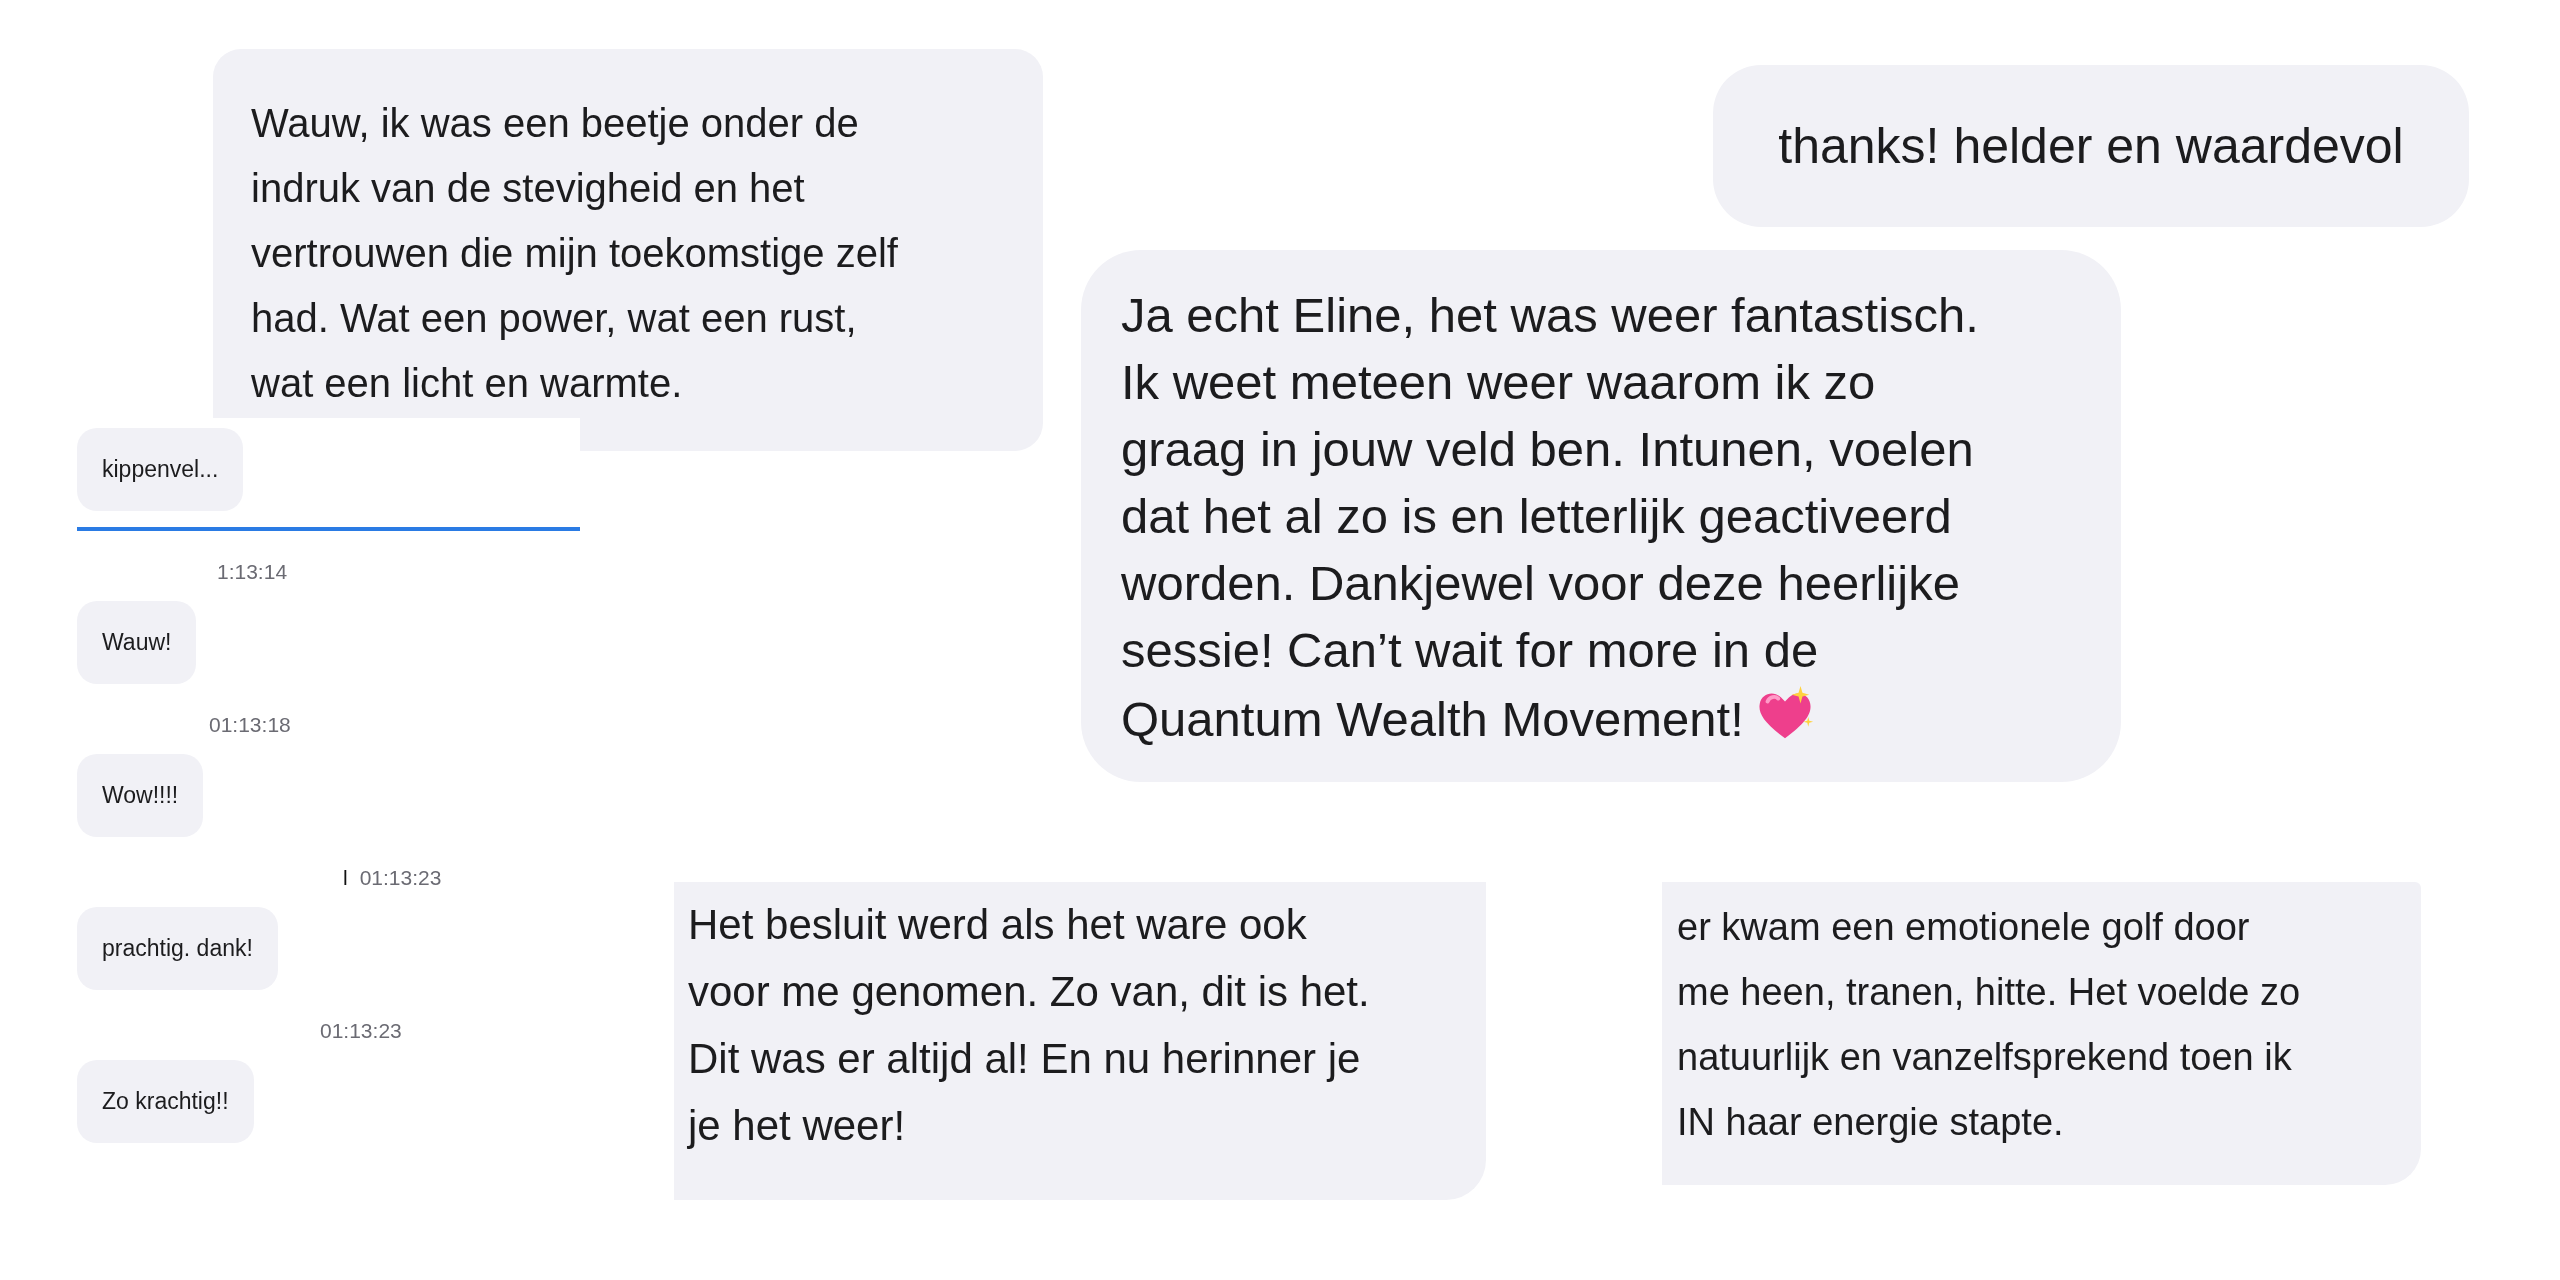 Image resolution: width=2560 pixels, height=1280 pixels. What do you see at coordinates (2091, 146) in the screenshot?
I see `message-text: thanks! helder en waardevol` at bounding box center [2091, 146].